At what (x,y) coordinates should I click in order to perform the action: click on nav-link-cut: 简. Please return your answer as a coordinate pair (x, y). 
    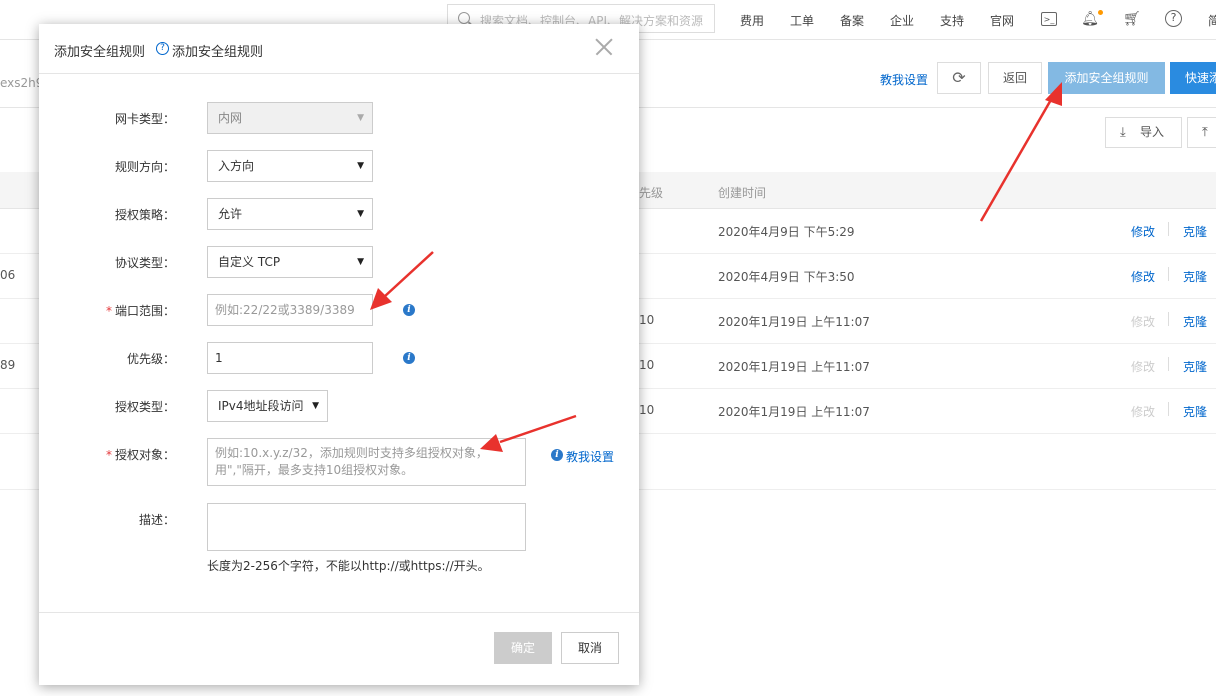
    Looking at the image, I should click on (1212, 20).